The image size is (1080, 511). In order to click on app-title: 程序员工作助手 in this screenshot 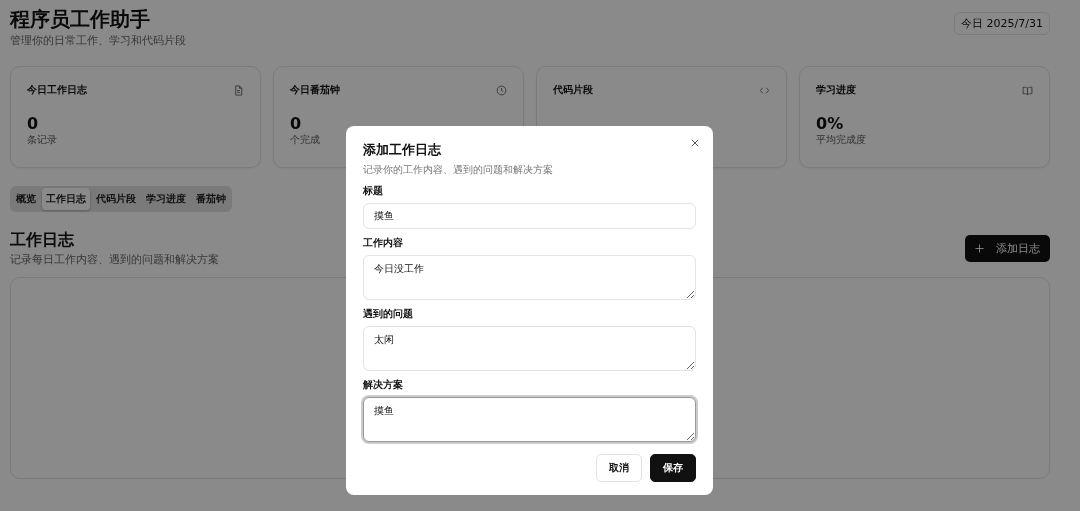, I will do `click(80, 19)`.